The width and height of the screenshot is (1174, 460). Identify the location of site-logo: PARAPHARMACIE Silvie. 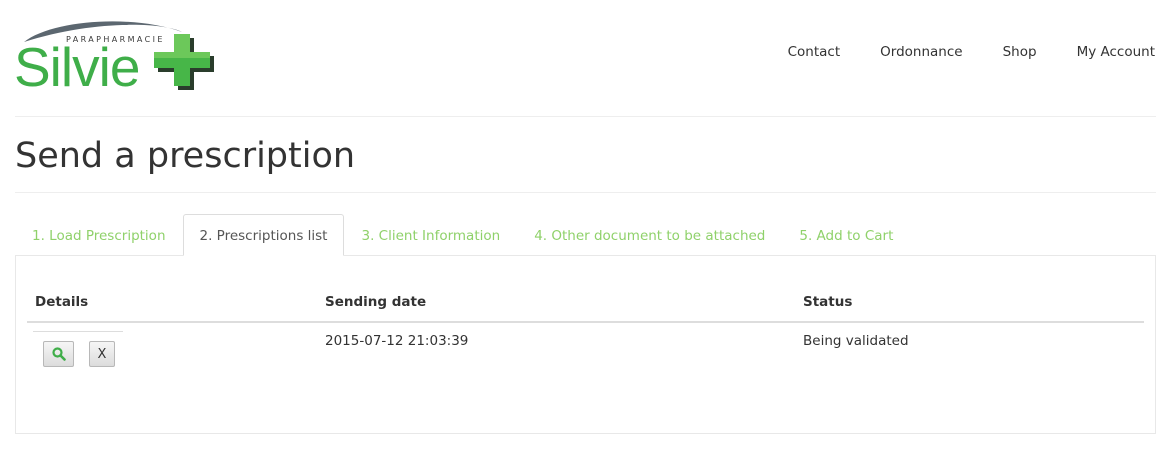
(115, 56).